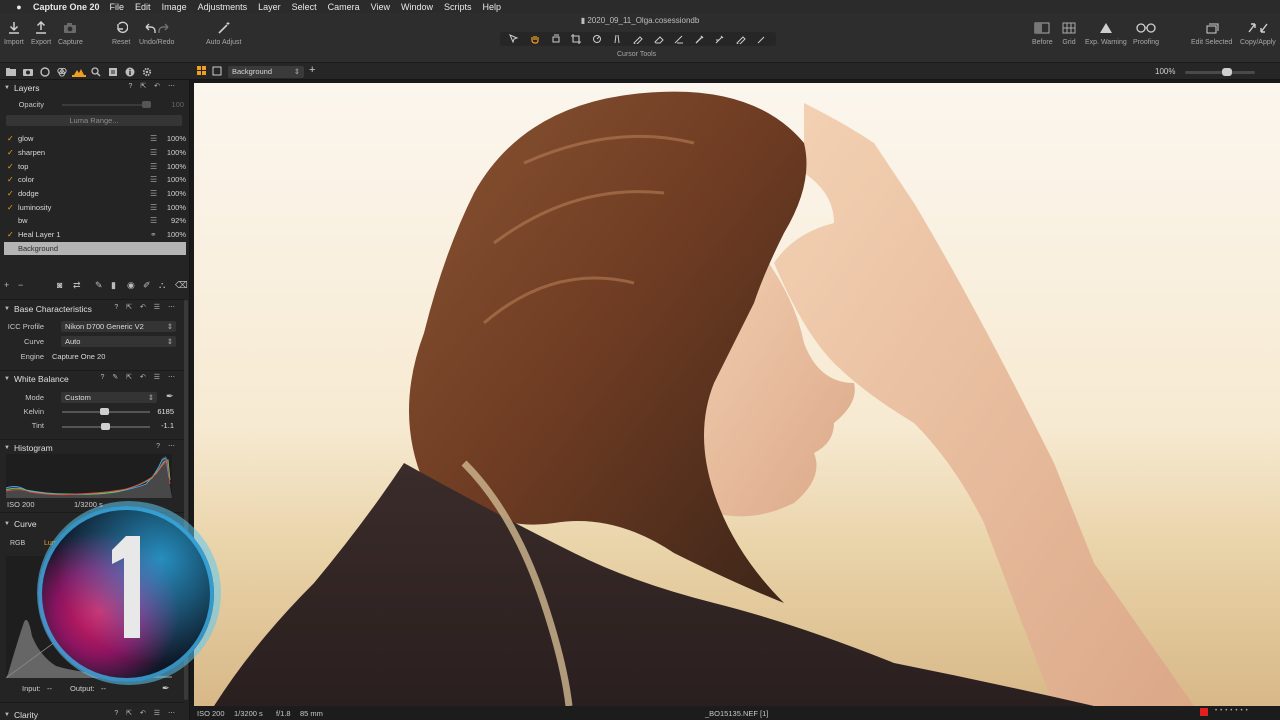  What do you see at coordinates (170, 396) in the screenshot?
I see `eyedropper-icon: ✒` at bounding box center [170, 396].